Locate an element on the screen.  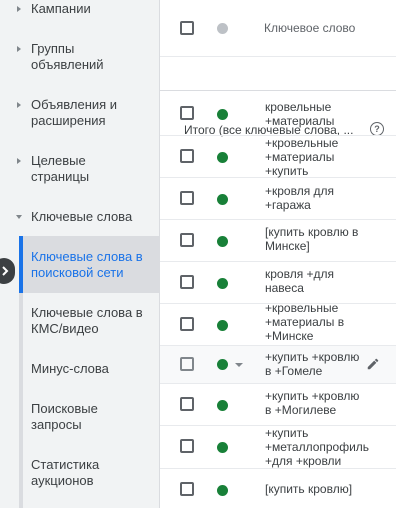
sidebar-subitem-search-keywords: Ключевые слова в поисковой сети is located at coordinates (89, 264).